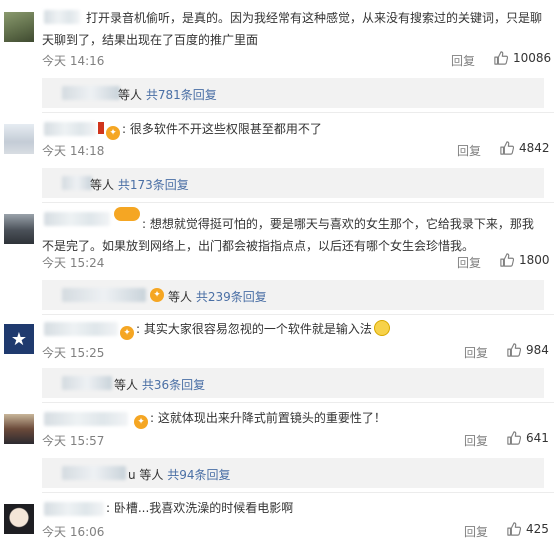 Image resolution: width=554 pixels, height=552 pixels. What do you see at coordinates (73, 441) in the screenshot?
I see `comment-time: 今天 15:57` at bounding box center [73, 441].